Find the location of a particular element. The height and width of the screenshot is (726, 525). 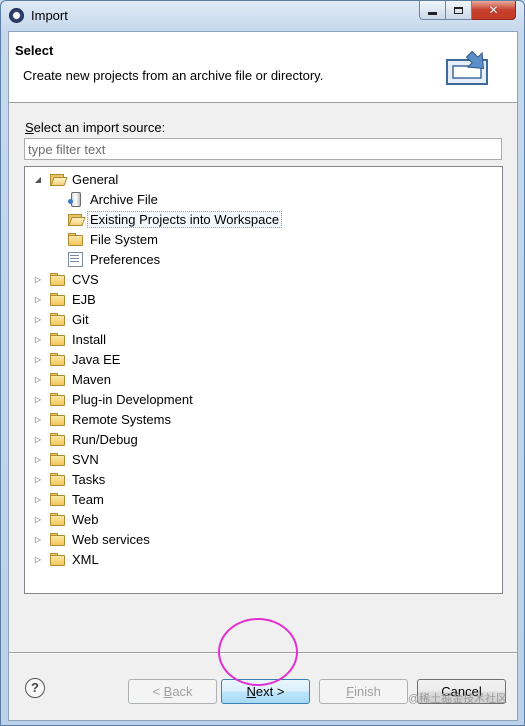

folder-open-icon is located at coordinates (57, 179).